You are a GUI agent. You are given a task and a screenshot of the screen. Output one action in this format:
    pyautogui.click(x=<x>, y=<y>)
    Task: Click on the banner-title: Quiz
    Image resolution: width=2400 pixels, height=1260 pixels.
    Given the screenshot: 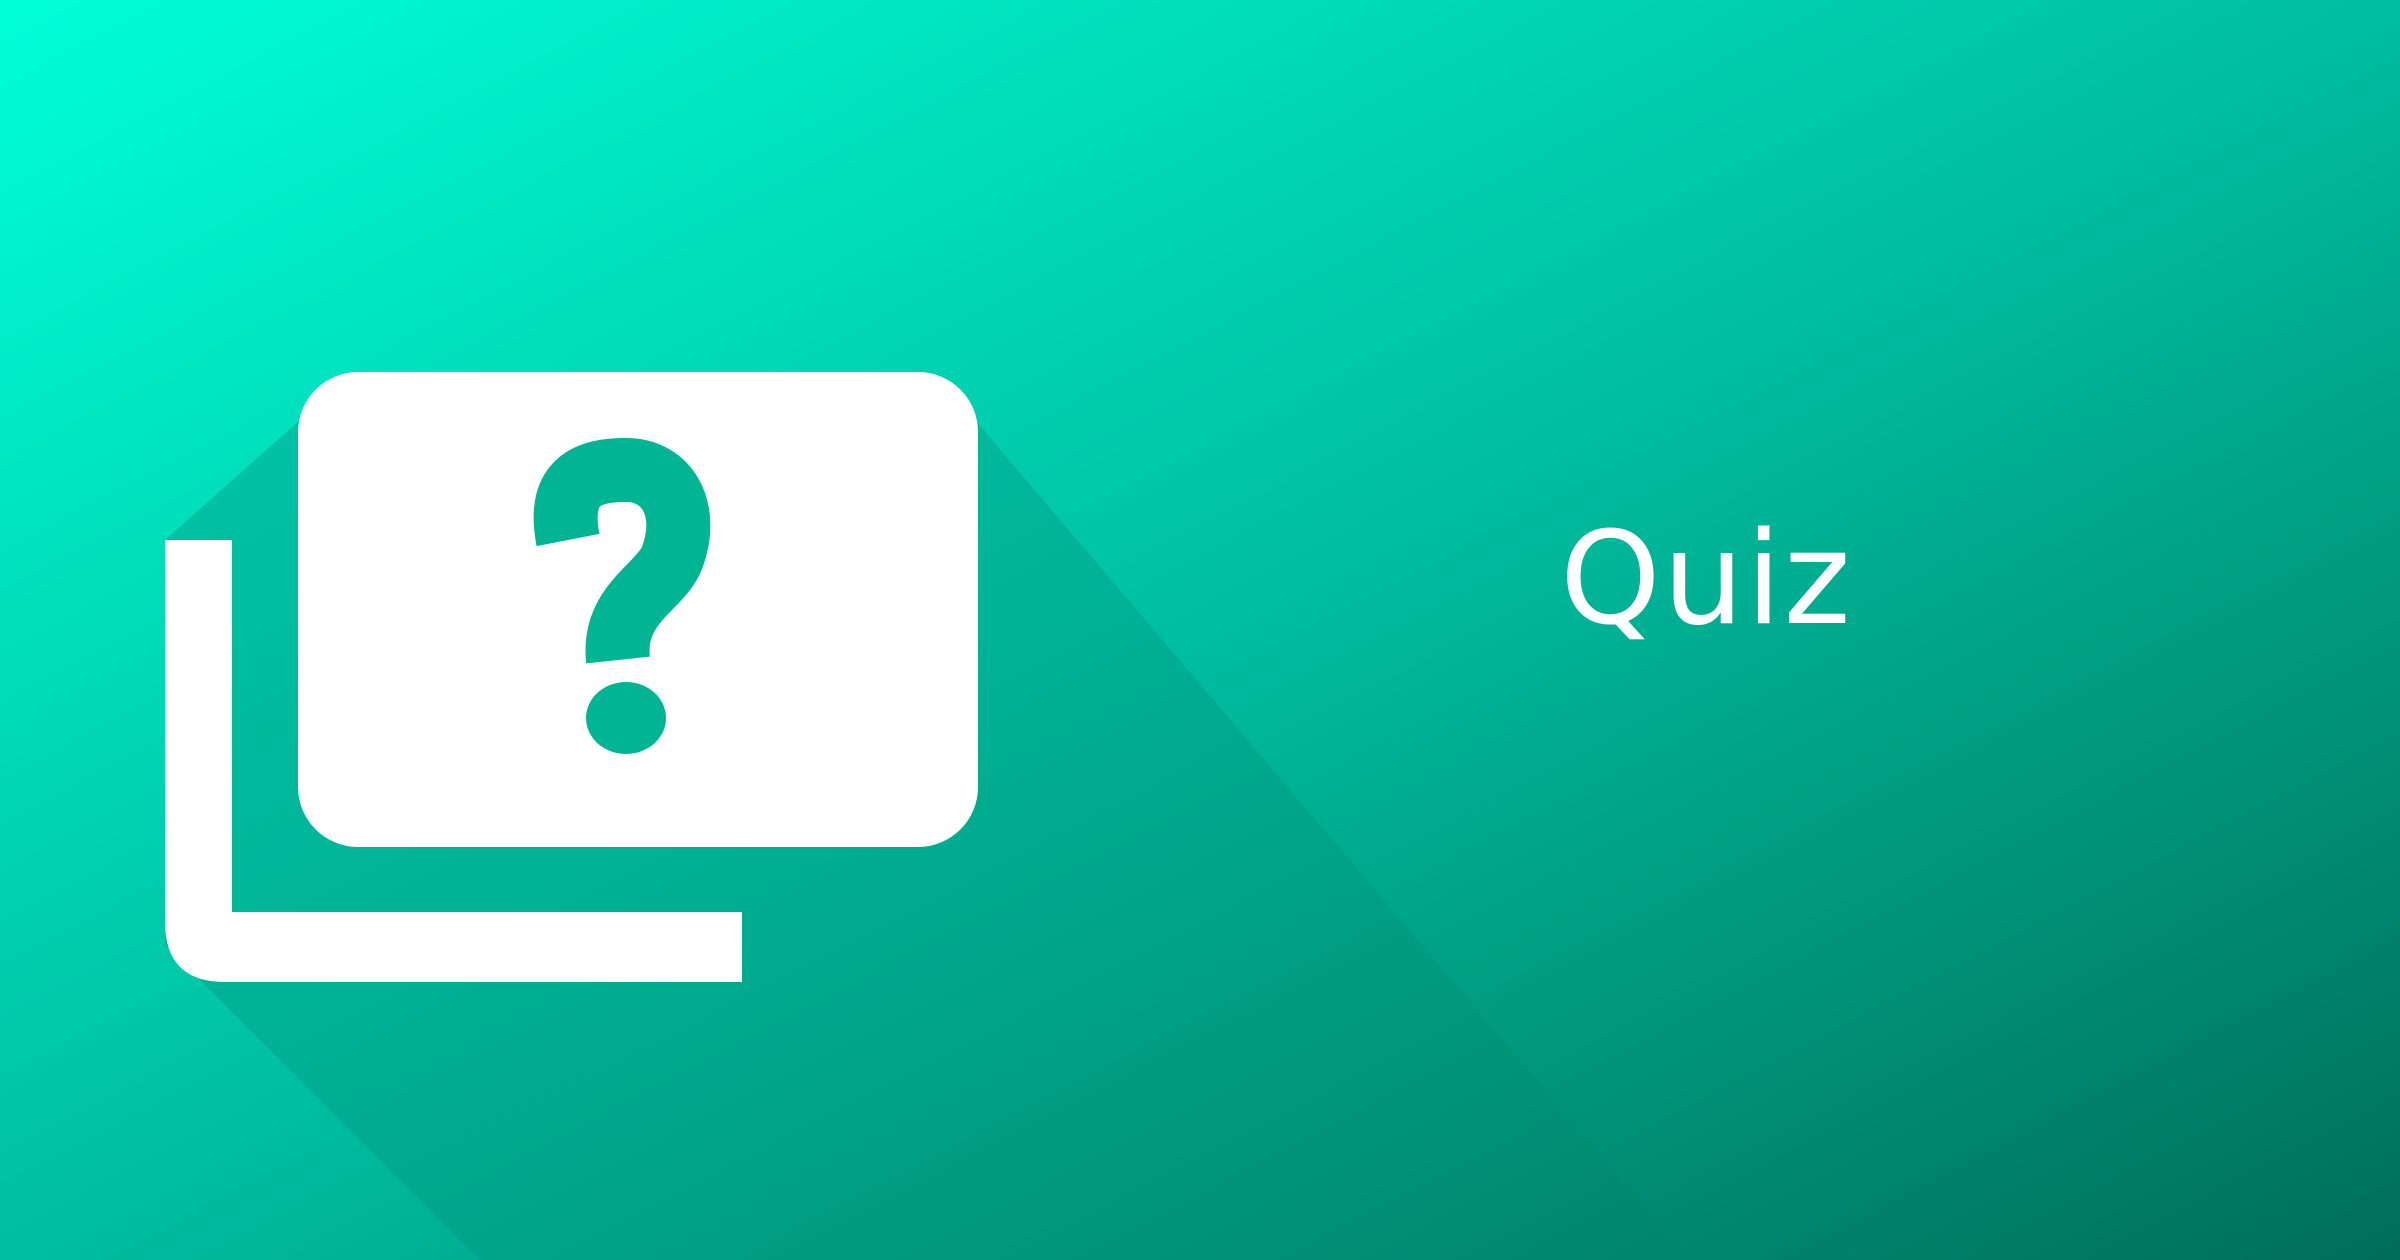 What is the action you would take?
    pyautogui.click(x=1706, y=579)
    